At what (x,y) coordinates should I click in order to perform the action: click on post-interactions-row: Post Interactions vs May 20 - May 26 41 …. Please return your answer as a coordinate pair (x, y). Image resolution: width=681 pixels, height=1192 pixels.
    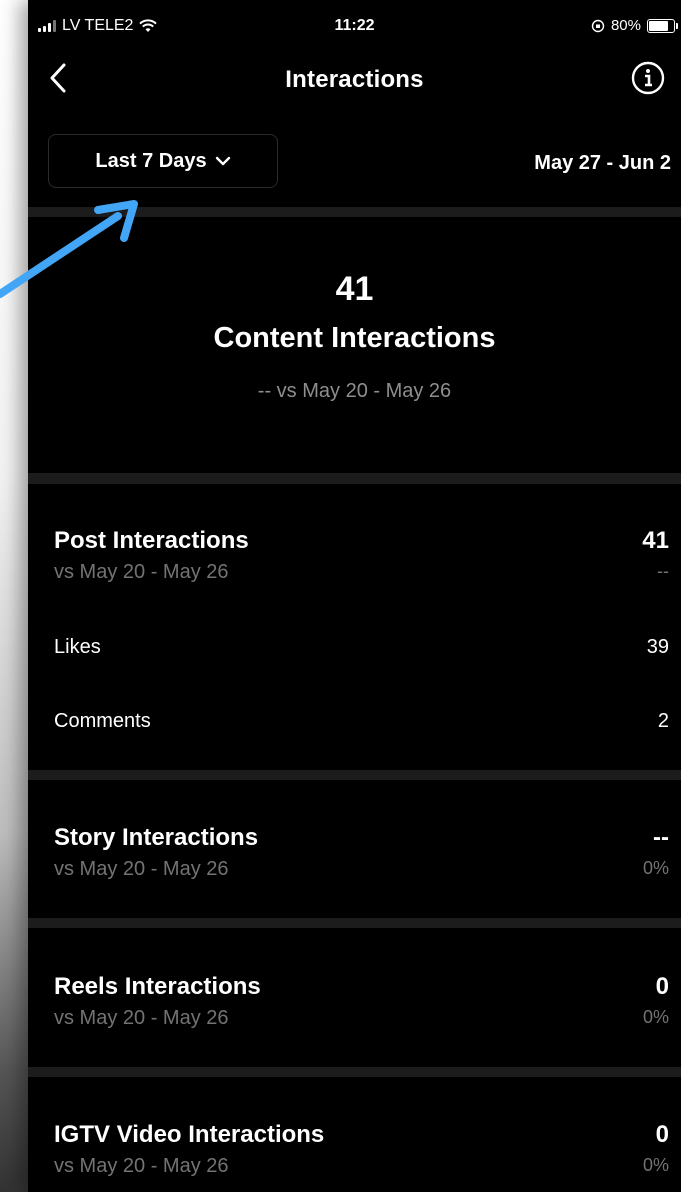
    Looking at the image, I should click on (361, 555).